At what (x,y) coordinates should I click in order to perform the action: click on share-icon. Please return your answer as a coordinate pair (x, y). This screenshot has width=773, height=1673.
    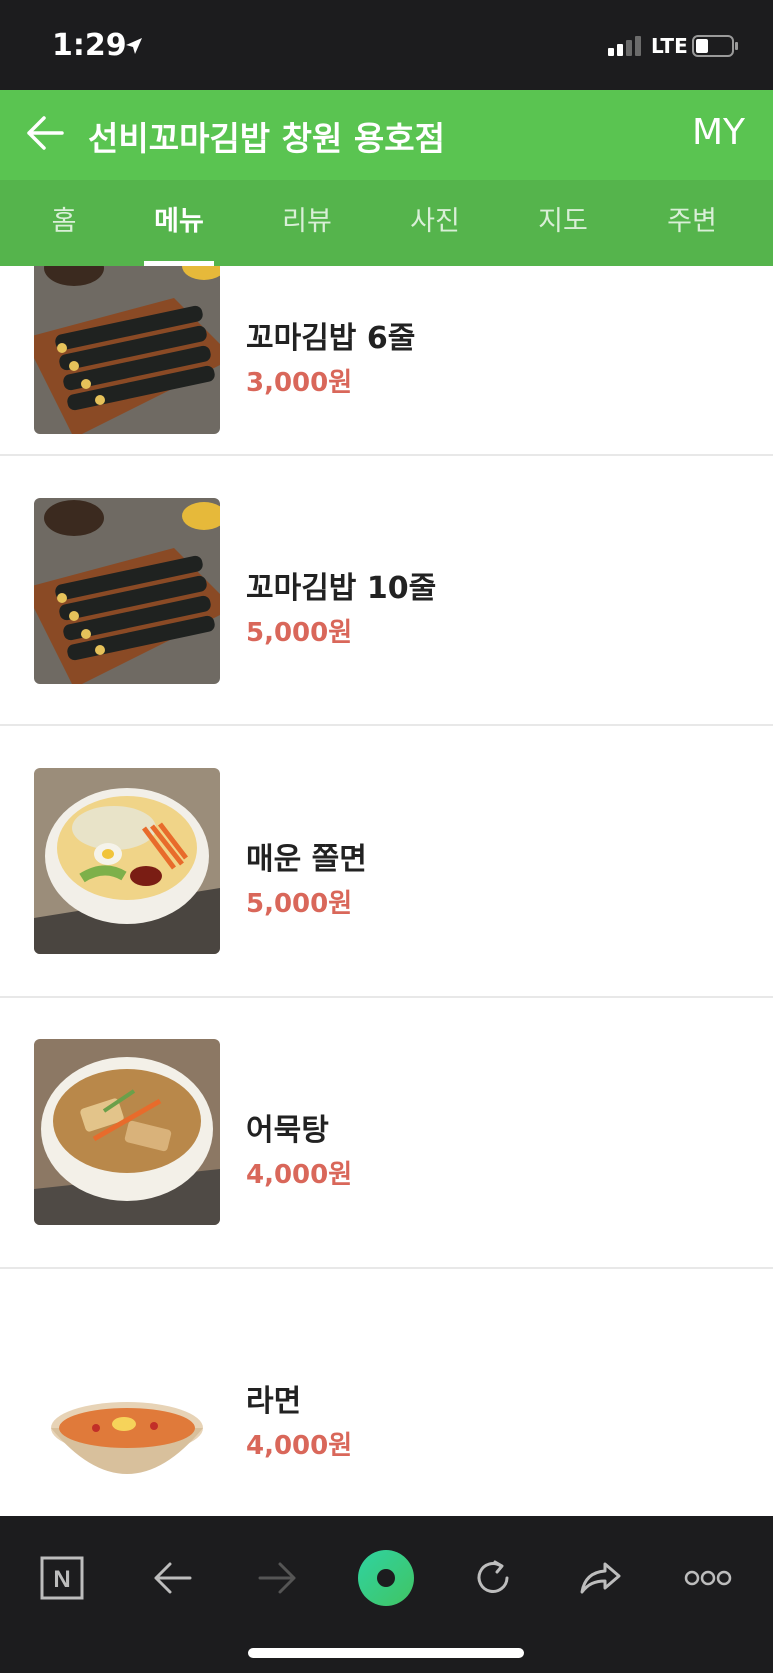
    Looking at the image, I should click on (600, 1578).